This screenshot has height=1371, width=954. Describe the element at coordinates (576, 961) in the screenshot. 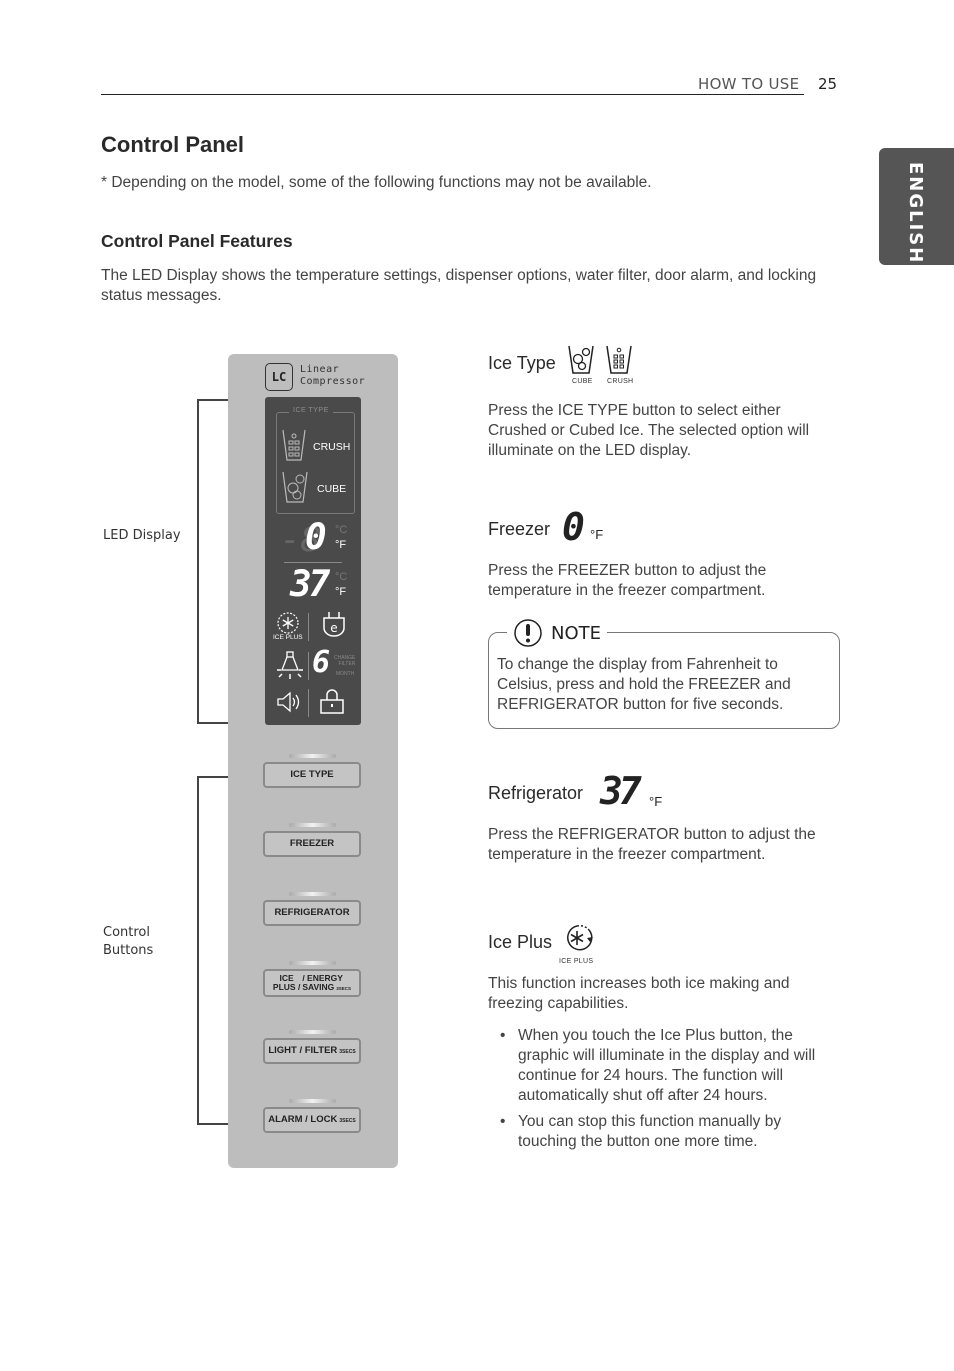

I see `ice-plus-icon-caption: ICE PLUS` at that location.